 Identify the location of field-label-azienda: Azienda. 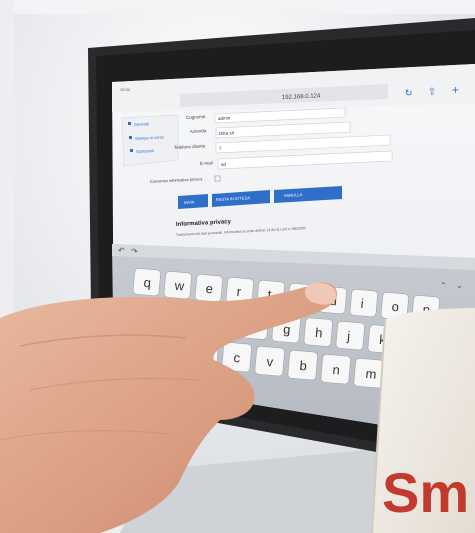
(198, 131).